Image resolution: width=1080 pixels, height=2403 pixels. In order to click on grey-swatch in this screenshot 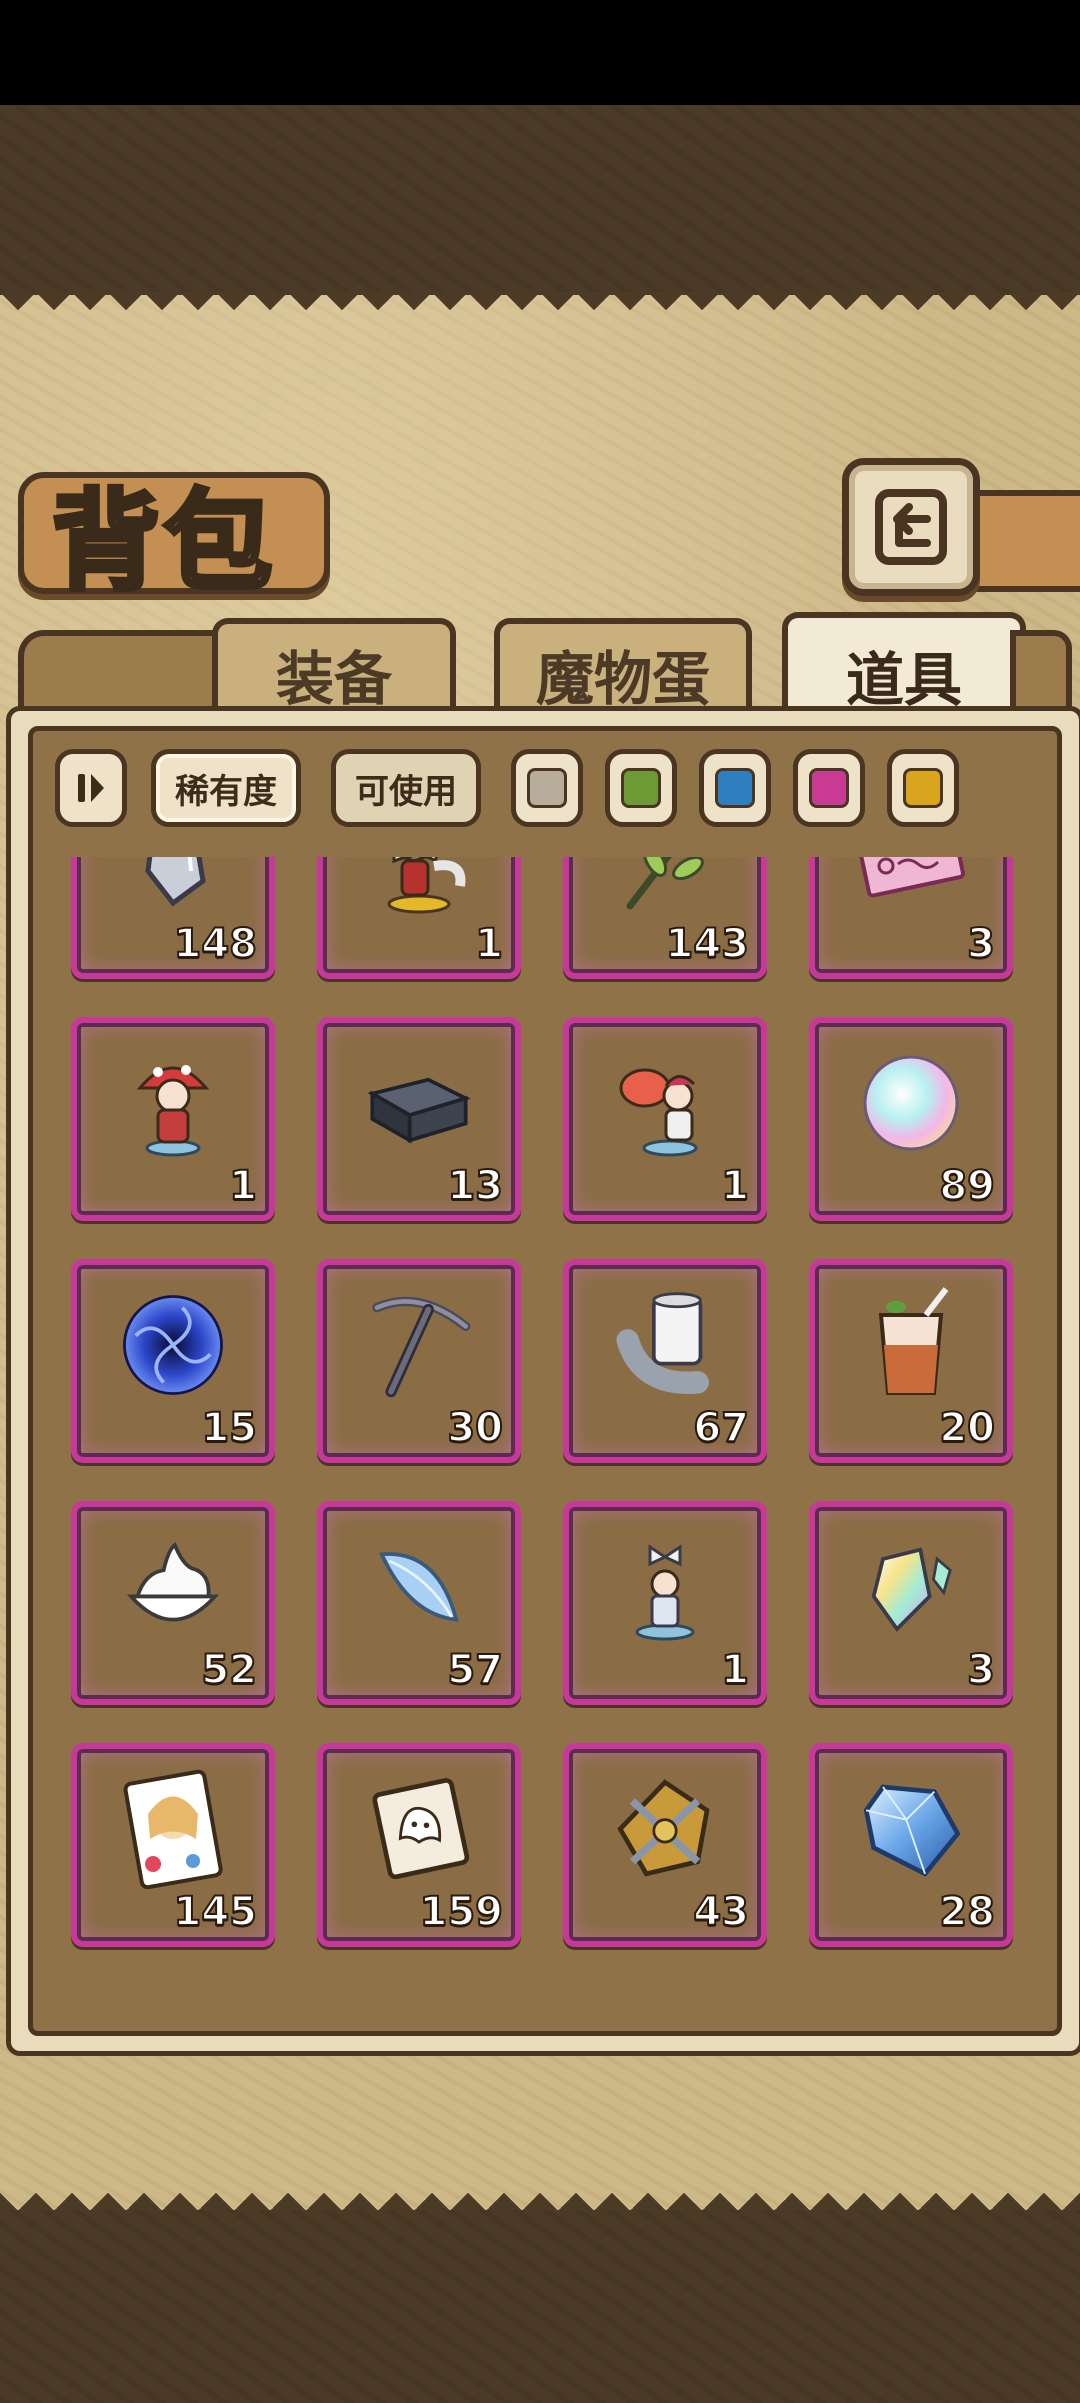, I will do `click(547, 788)`.